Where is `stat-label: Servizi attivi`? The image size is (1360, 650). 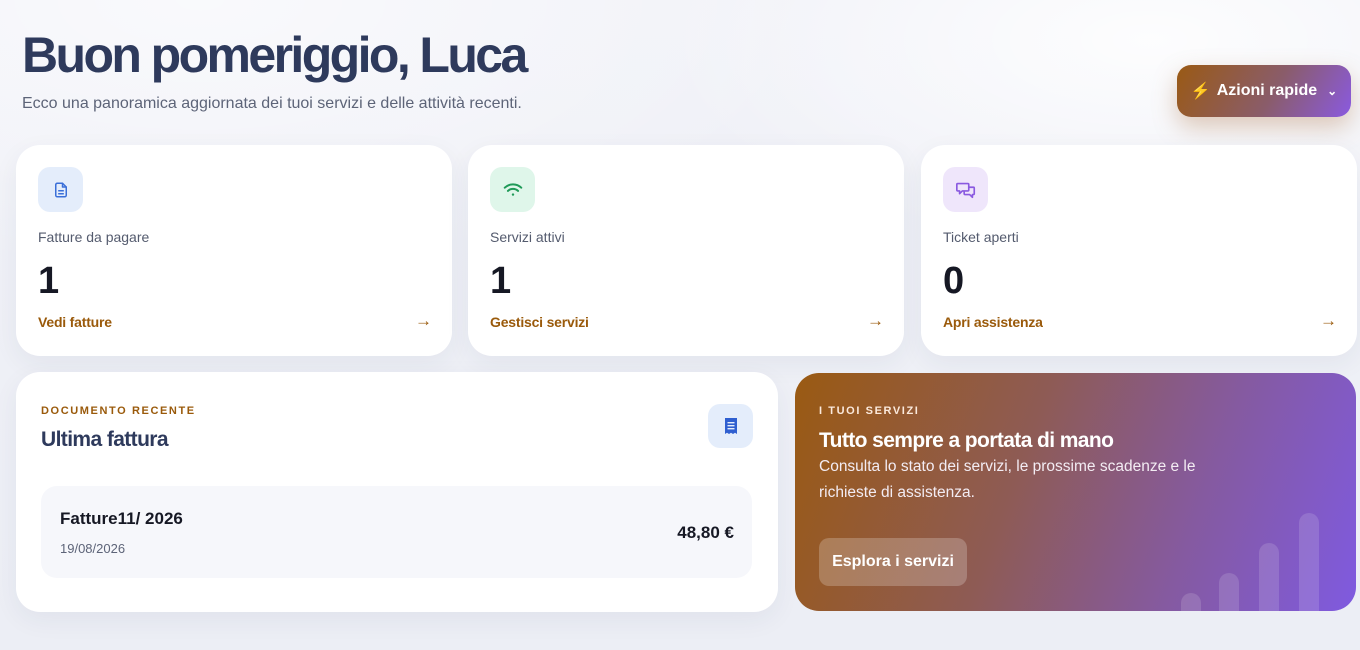 stat-label: Servizi attivi is located at coordinates (527, 237).